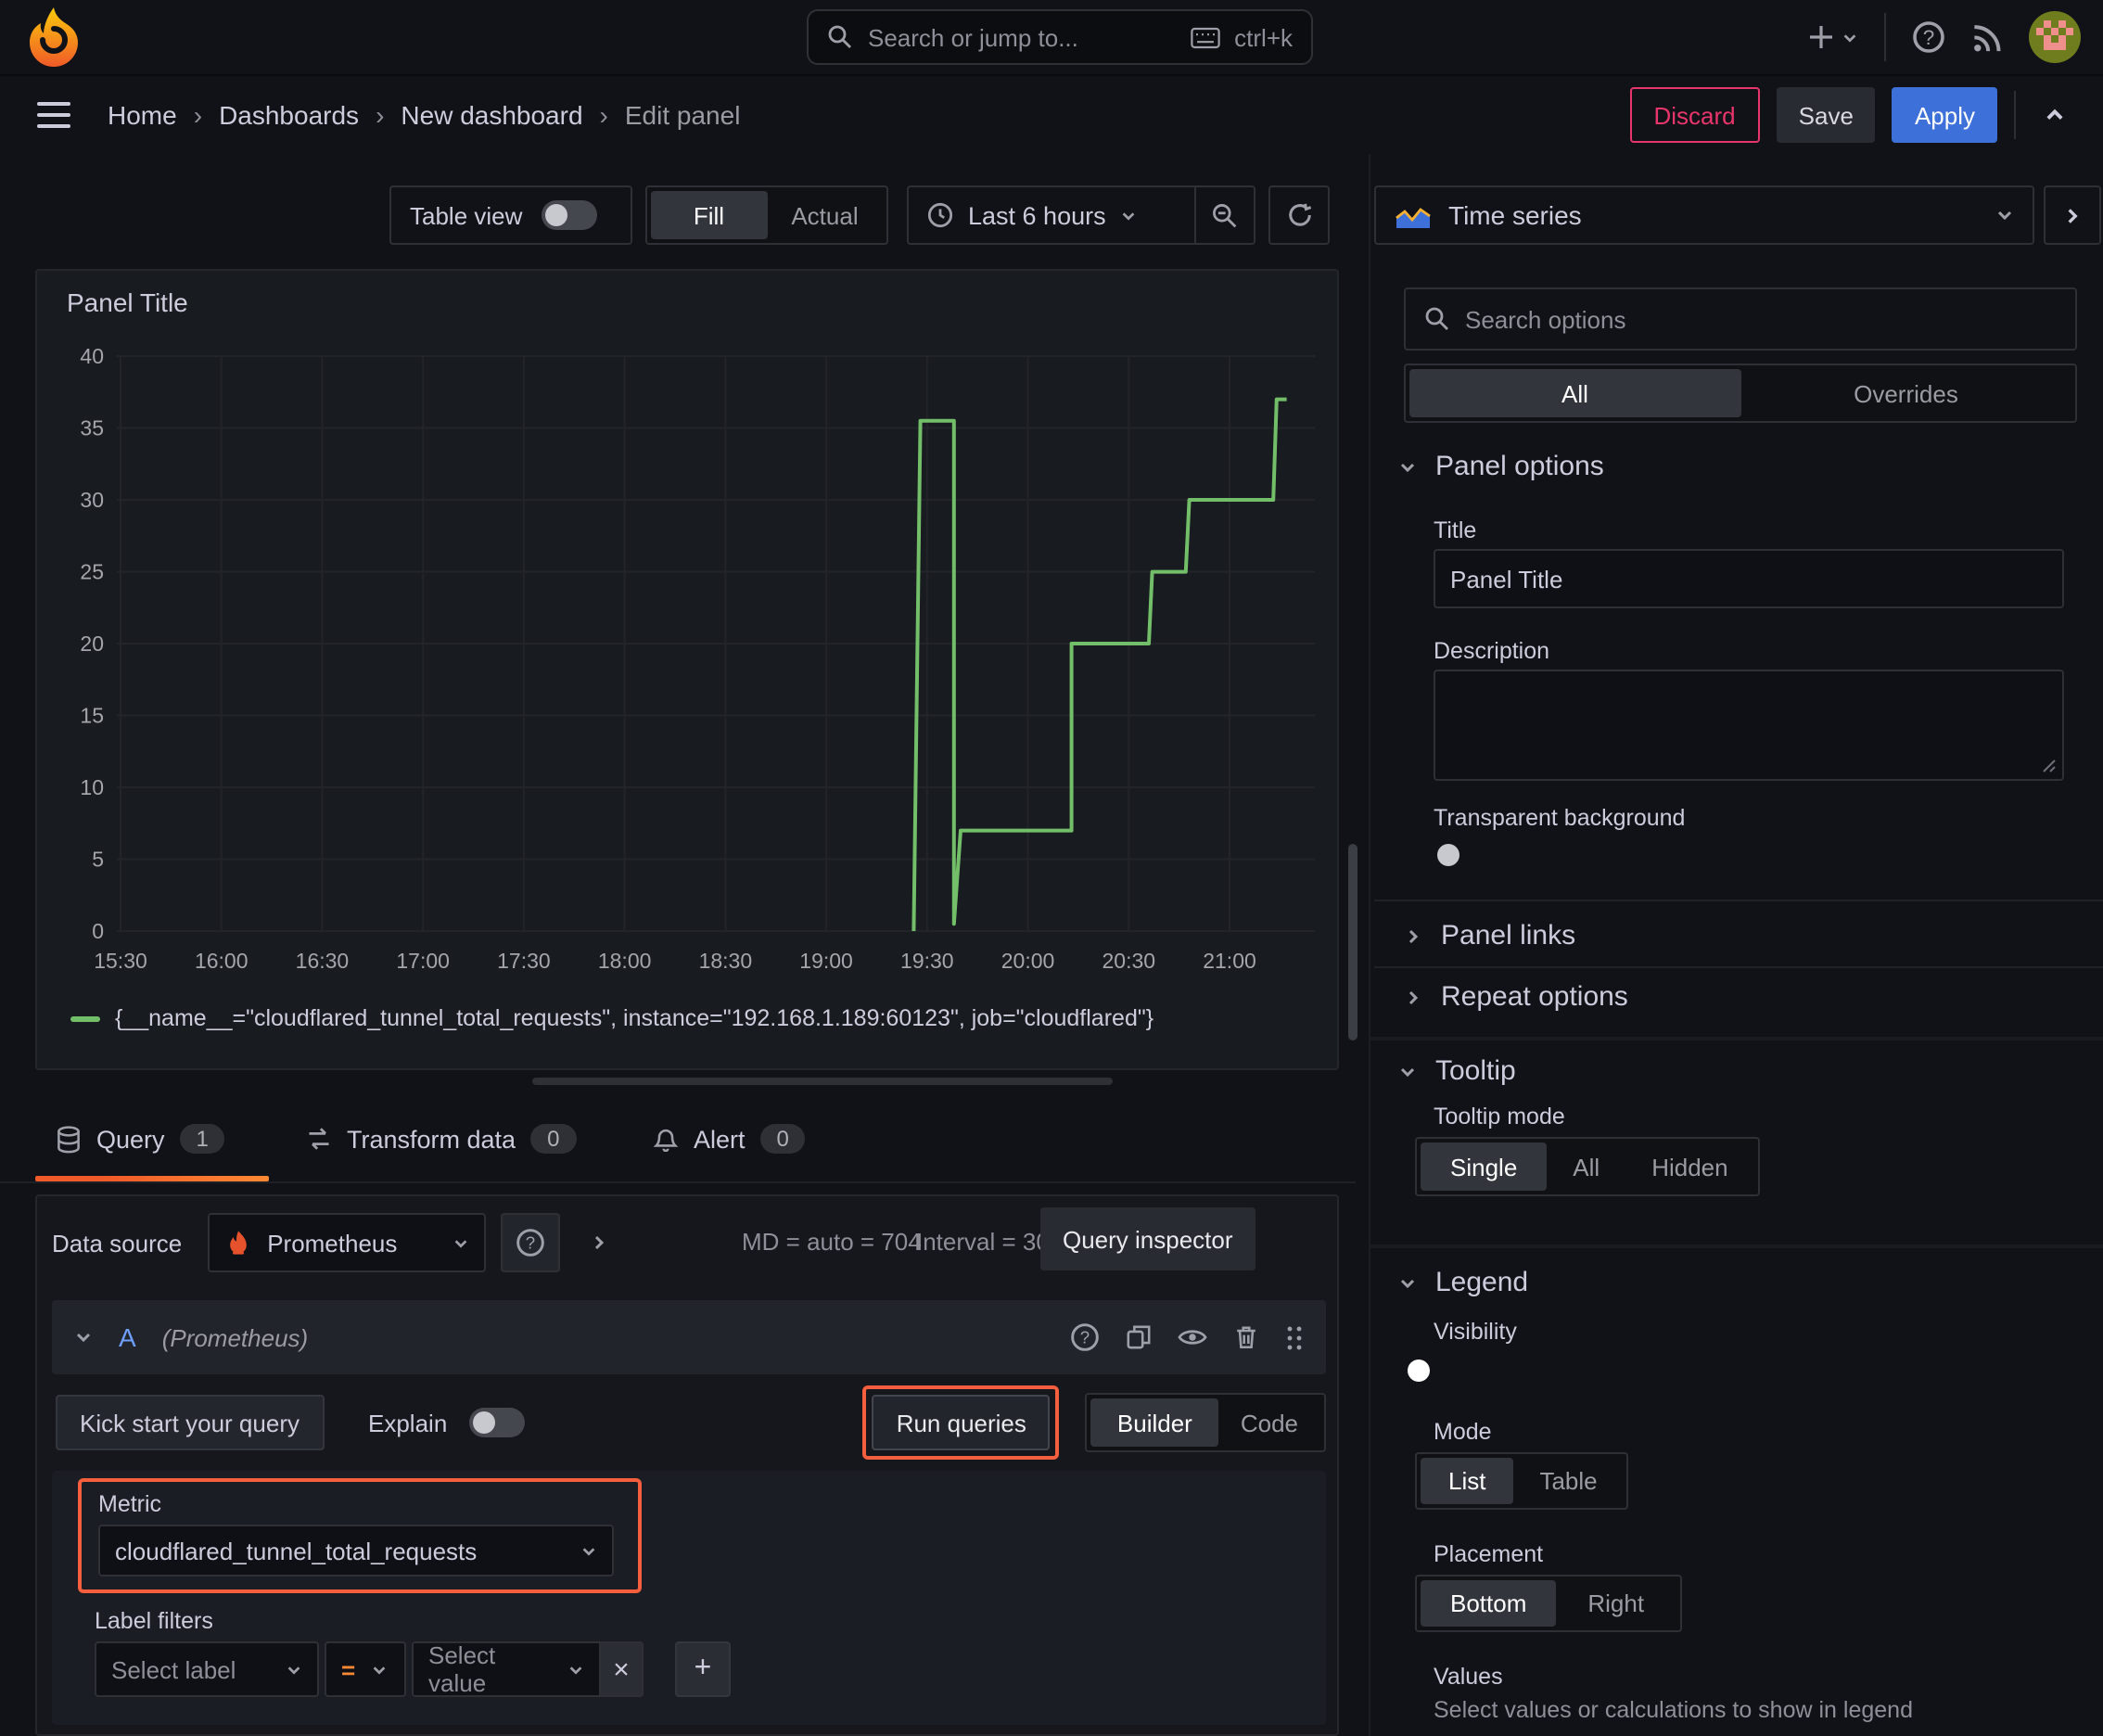 Image resolution: width=2103 pixels, height=1736 pixels. I want to click on run-queries-button: Run queries, so click(961, 1423).